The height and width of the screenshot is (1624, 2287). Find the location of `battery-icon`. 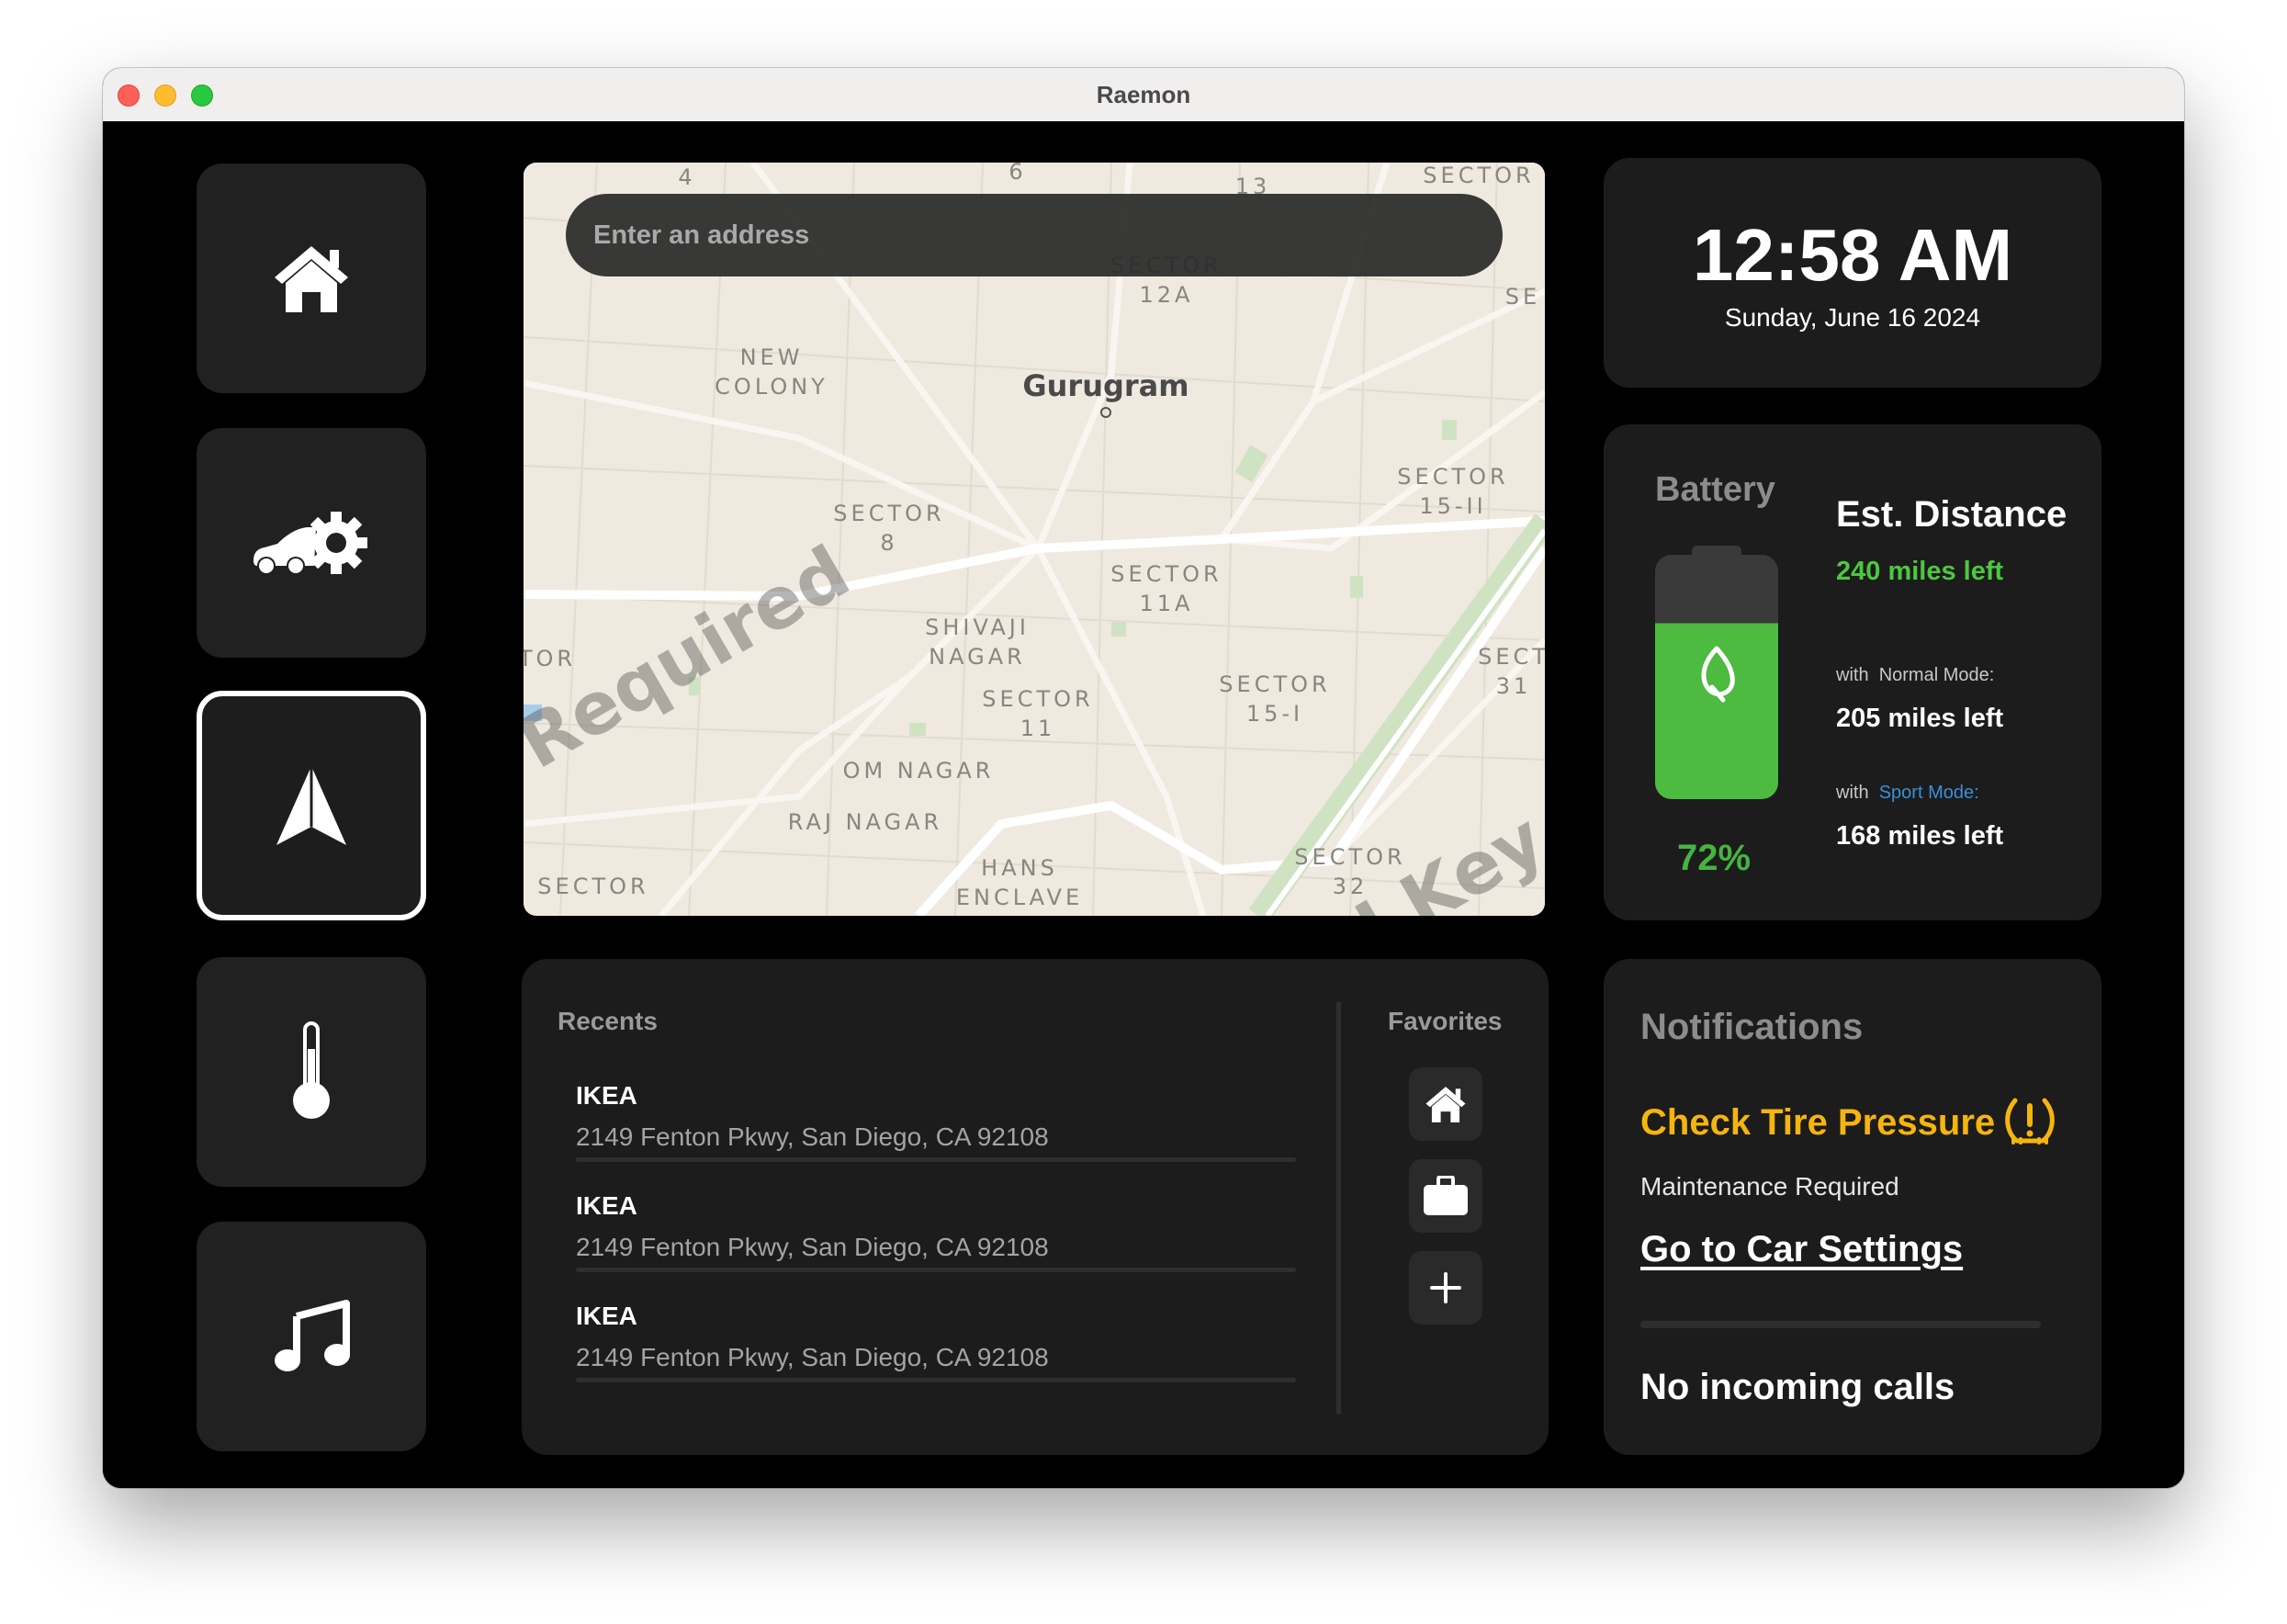

battery-icon is located at coordinates (1716, 672).